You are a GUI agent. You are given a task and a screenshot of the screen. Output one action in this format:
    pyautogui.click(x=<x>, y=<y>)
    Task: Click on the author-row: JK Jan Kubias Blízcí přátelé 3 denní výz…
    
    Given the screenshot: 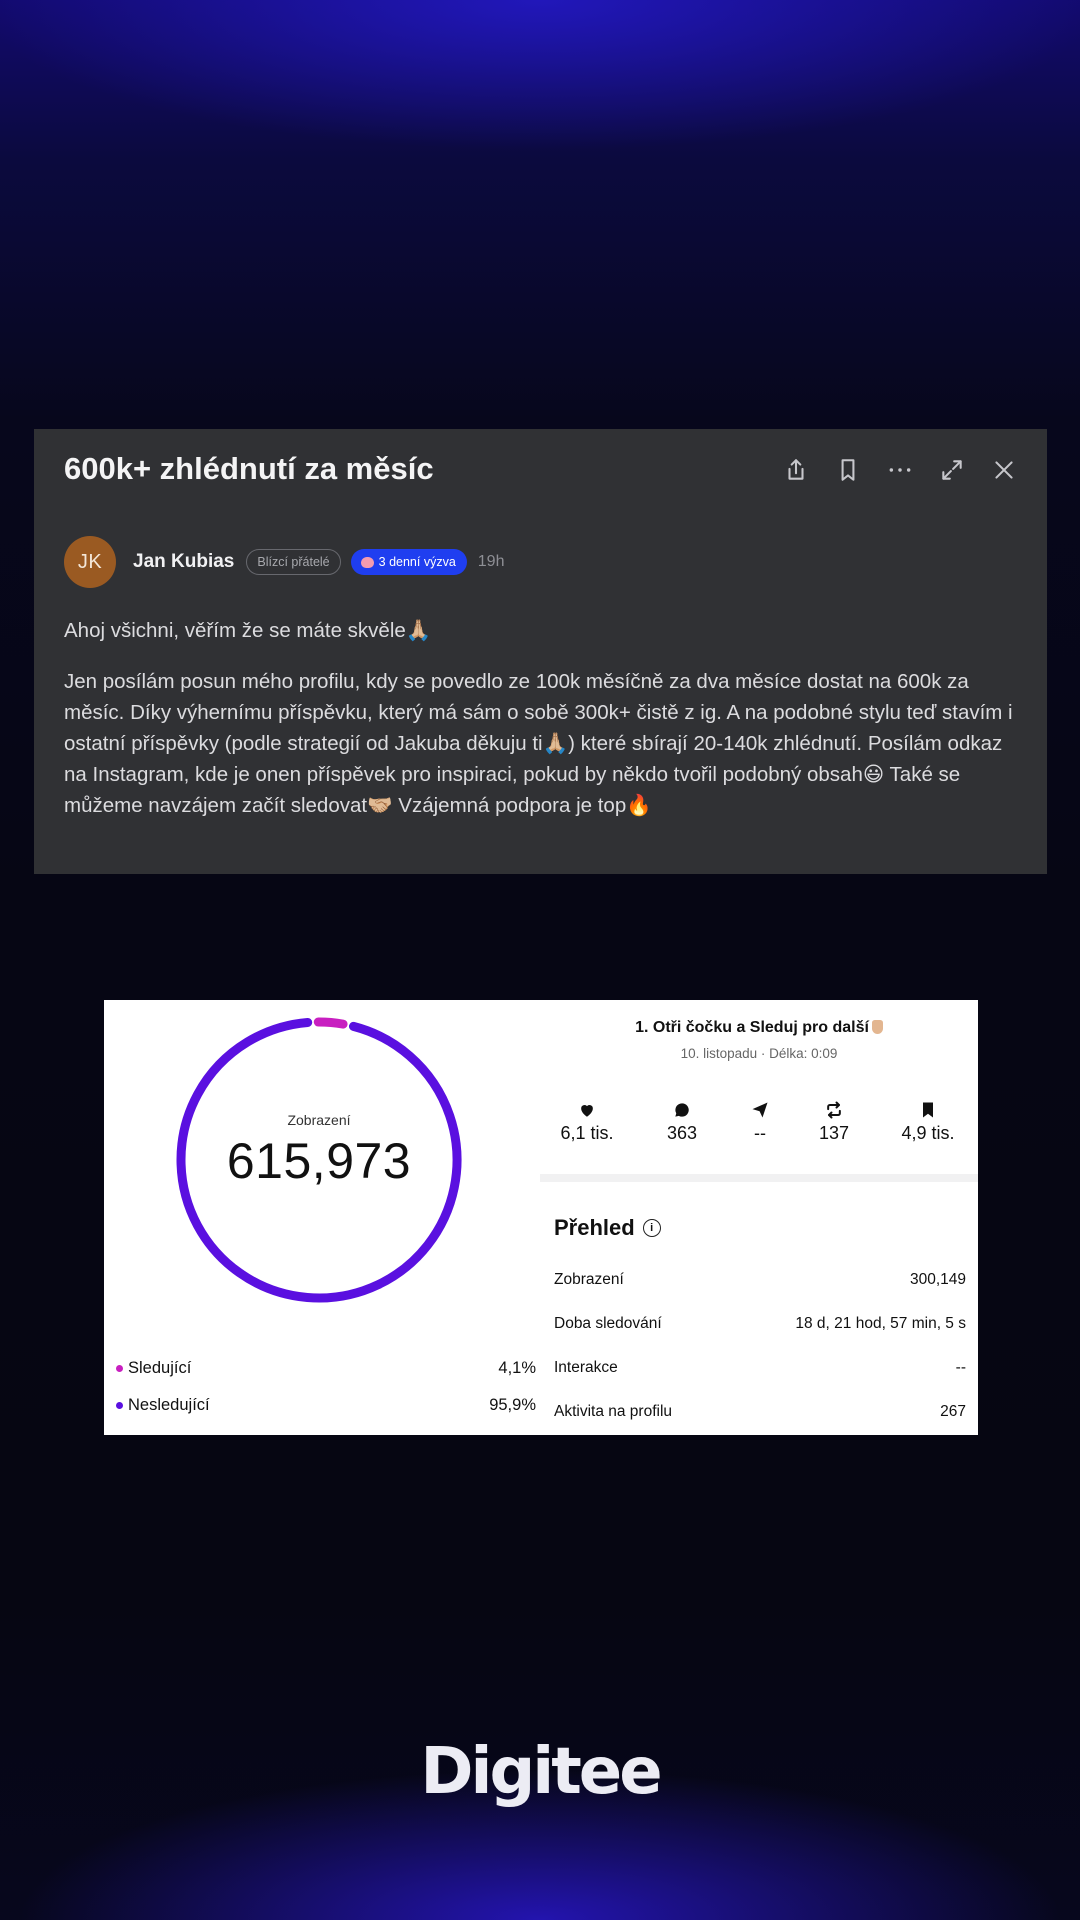 What is the action you would take?
    pyautogui.click(x=284, y=562)
    